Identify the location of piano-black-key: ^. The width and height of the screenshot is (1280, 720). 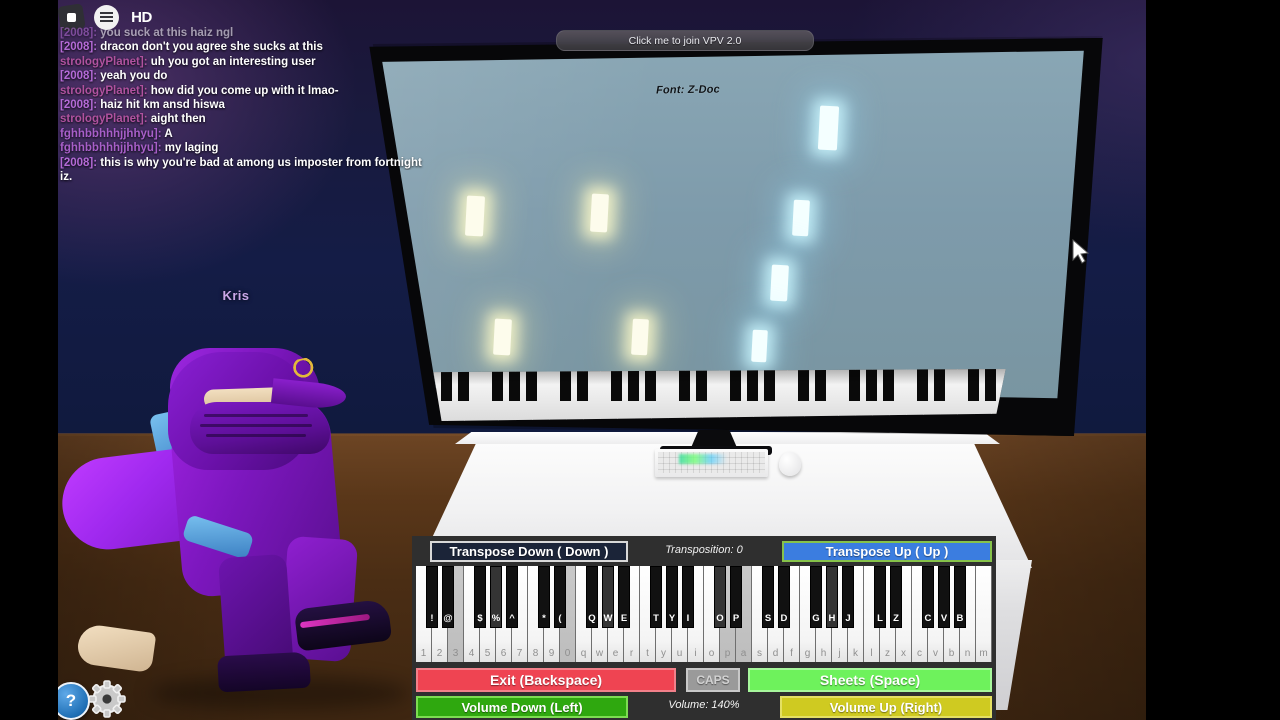
(512, 597).